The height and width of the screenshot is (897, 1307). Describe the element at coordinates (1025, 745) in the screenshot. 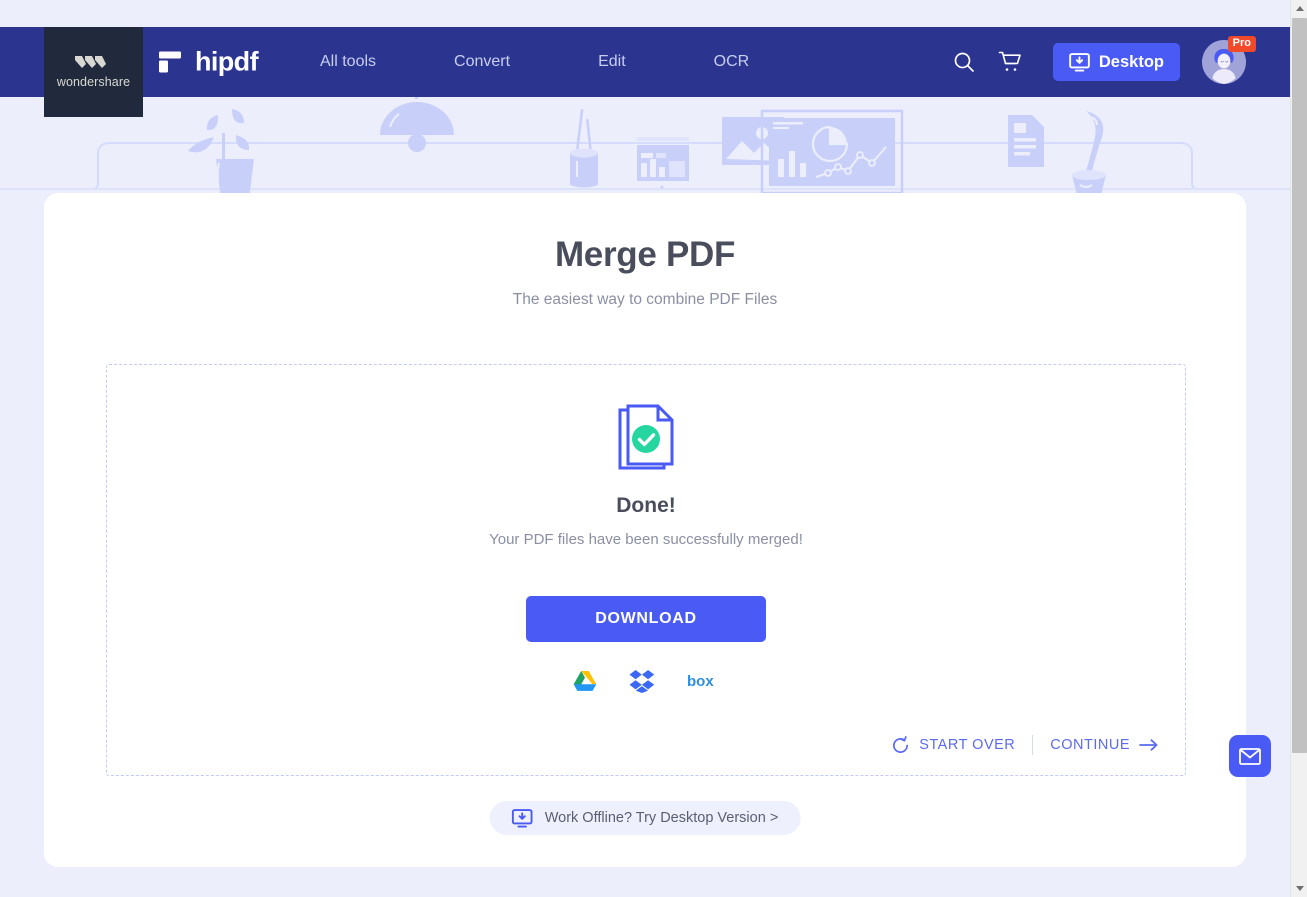

I see `result-actions: START OVER CONTINUE` at that location.